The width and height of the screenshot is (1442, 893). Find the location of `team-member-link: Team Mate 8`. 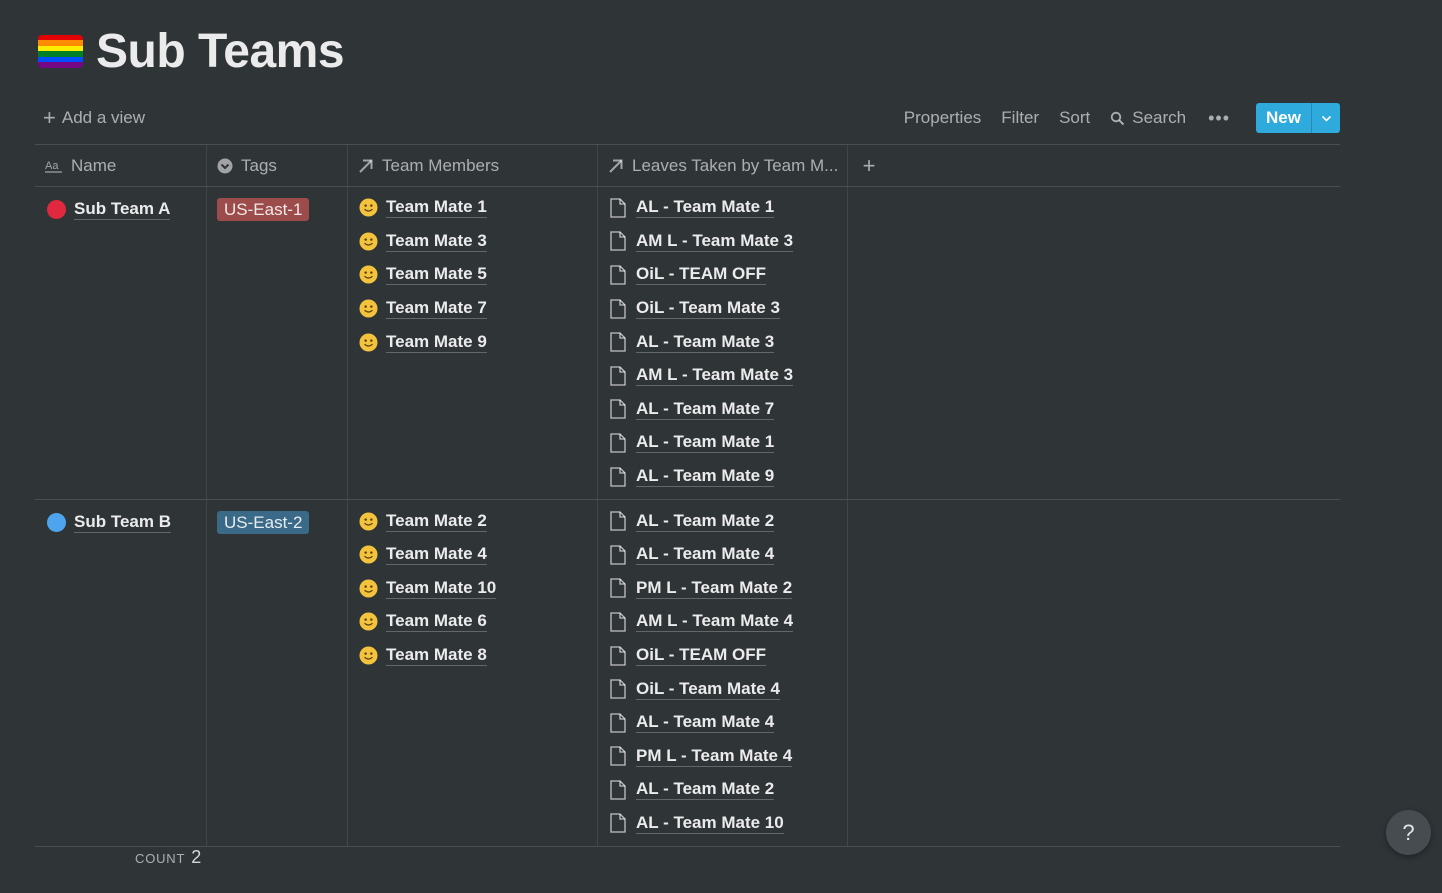

team-member-link: Team Mate 8 is located at coordinates (472, 656).